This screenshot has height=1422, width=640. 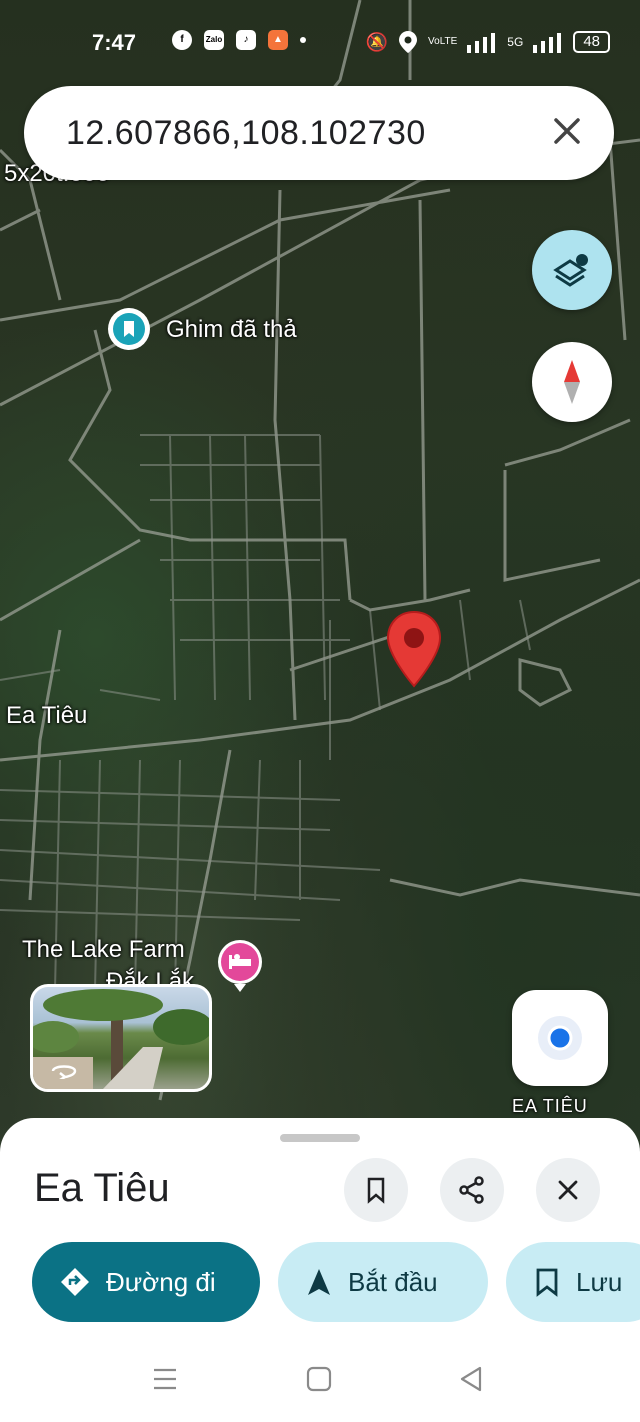 I want to click on hotel-marker, so click(x=240, y=966).